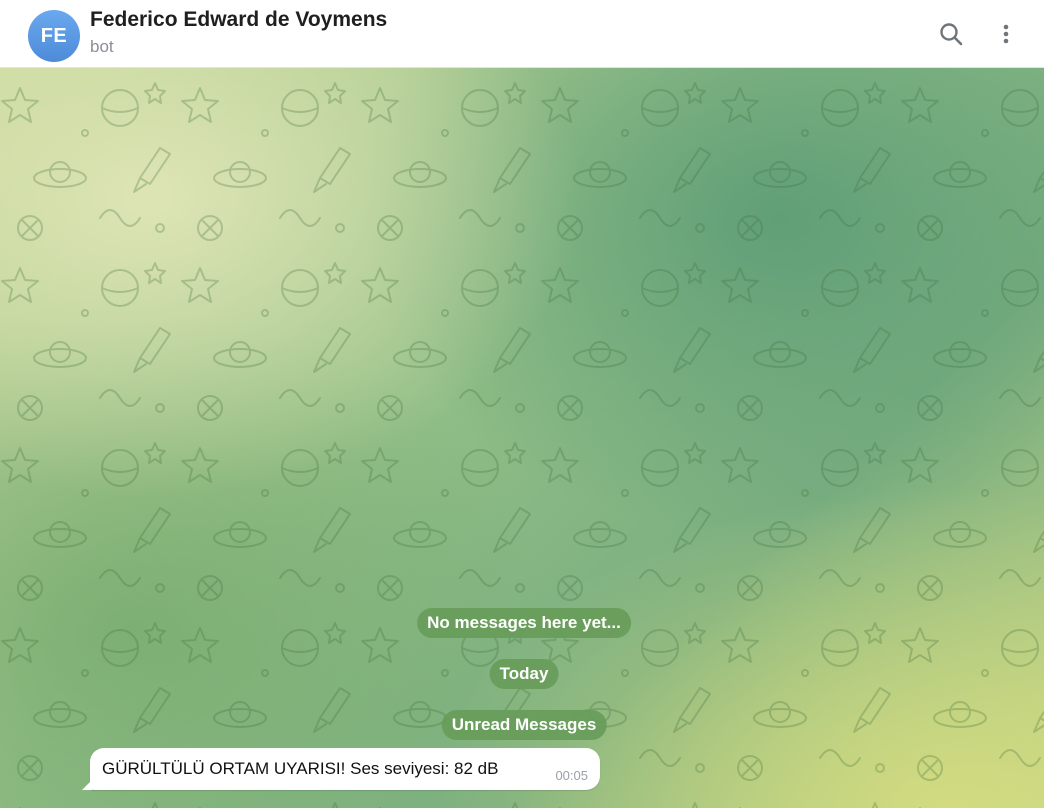 The image size is (1044, 808). I want to click on search-button, so click(951, 34).